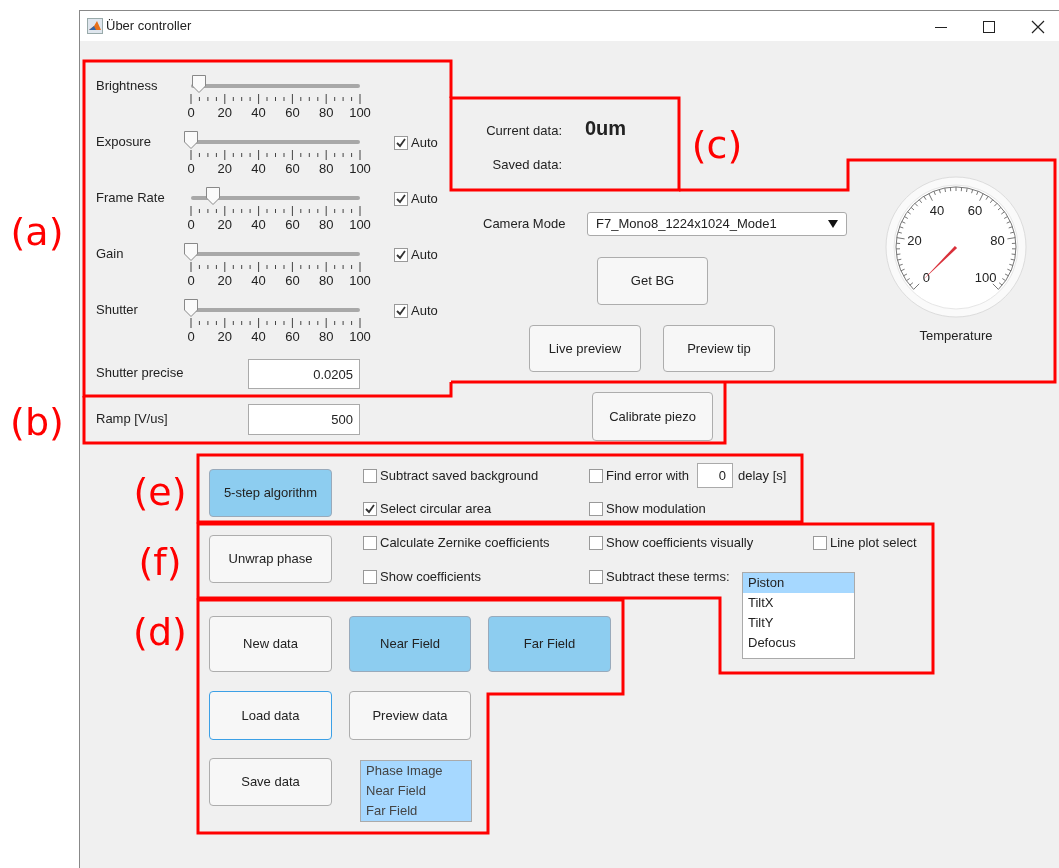  Describe the element at coordinates (680, 543) in the screenshot. I see `checkbox-label: Show coefficients visually` at that location.